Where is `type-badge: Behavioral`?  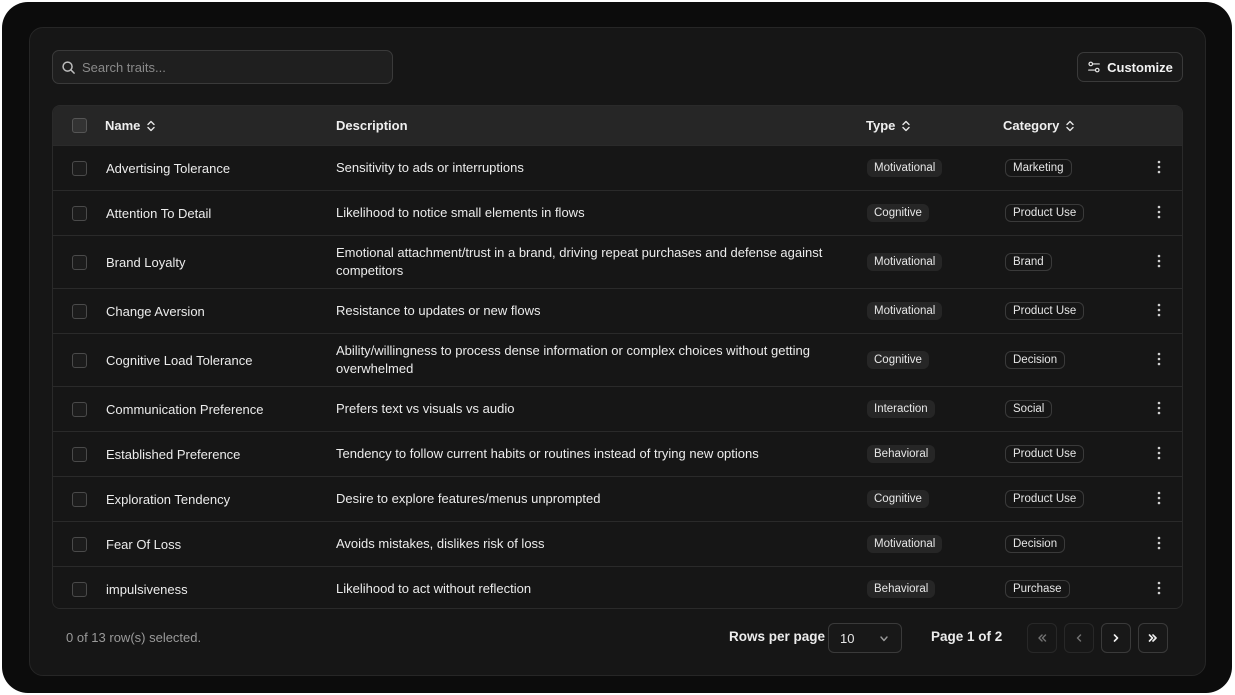 type-badge: Behavioral is located at coordinates (901, 454).